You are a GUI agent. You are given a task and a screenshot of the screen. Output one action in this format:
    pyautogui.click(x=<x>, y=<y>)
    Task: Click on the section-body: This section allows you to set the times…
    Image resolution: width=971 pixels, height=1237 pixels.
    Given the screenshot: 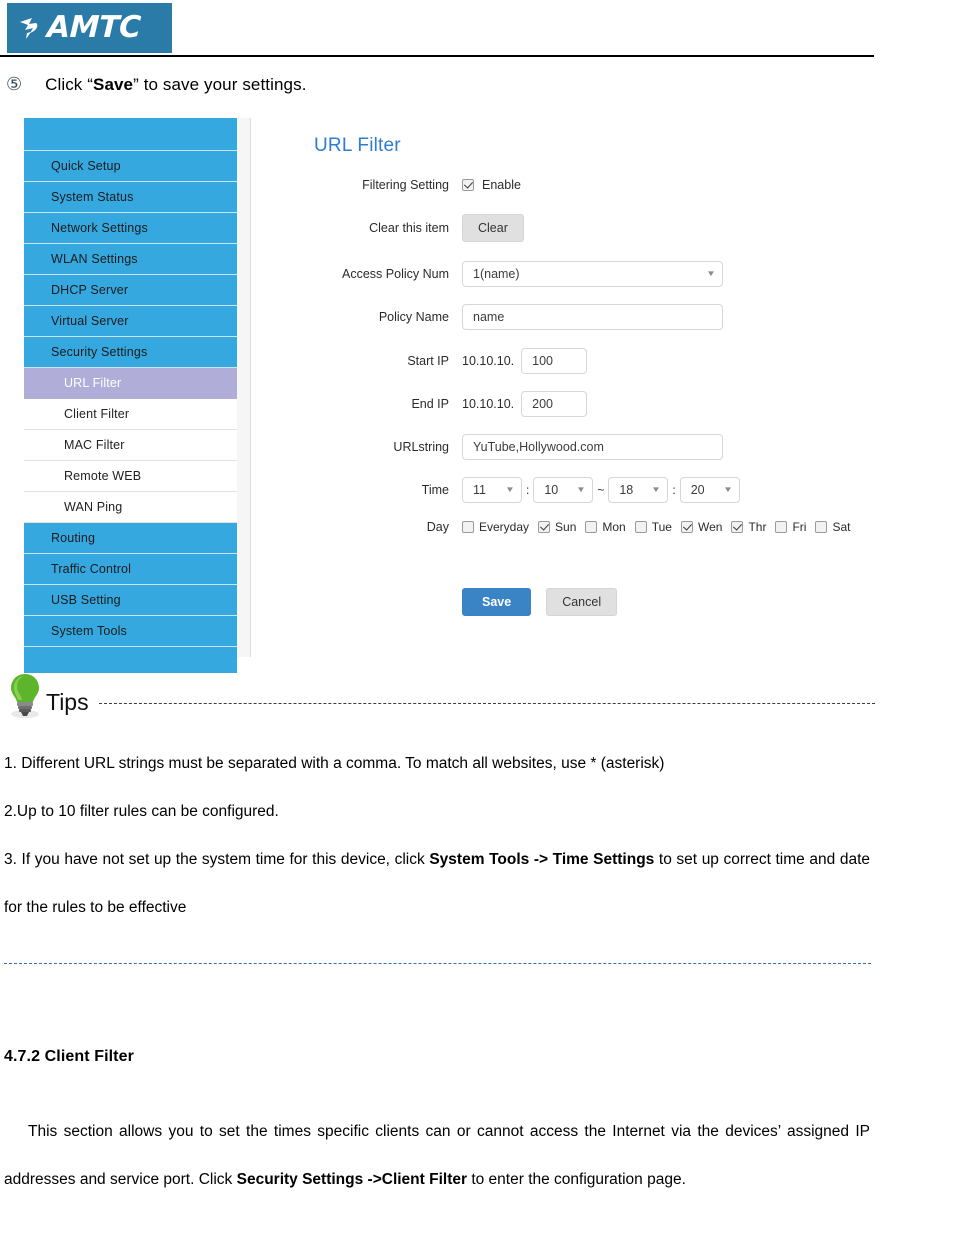 What is the action you would take?
    pyautogui.click(x=437, y=1156)
    